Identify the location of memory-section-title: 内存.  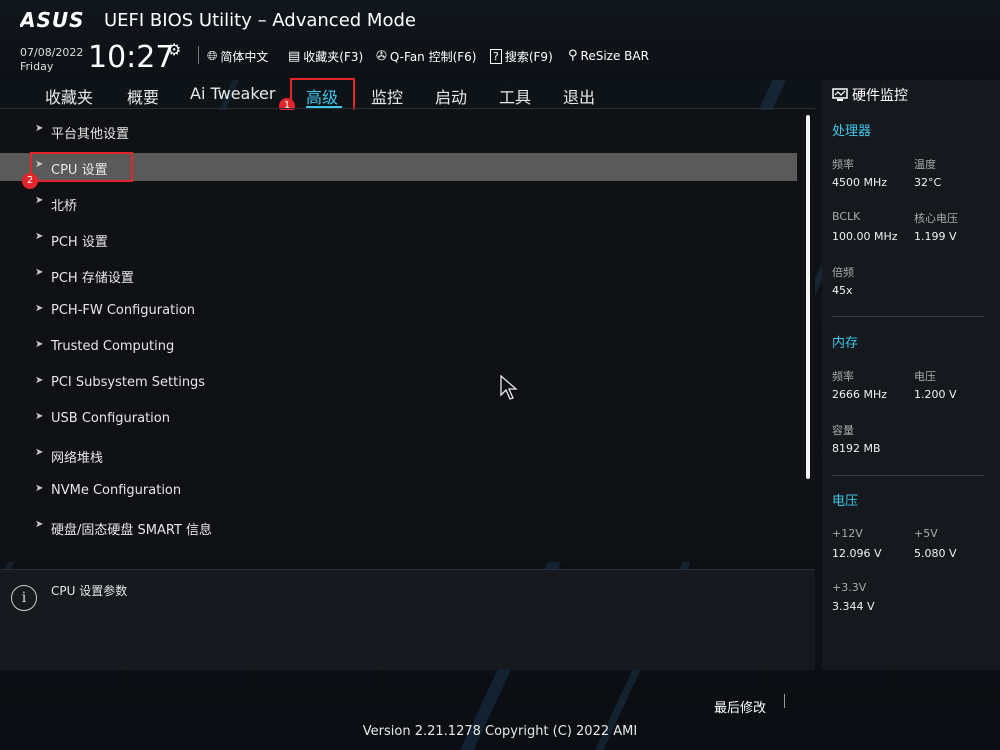
(845, 343).